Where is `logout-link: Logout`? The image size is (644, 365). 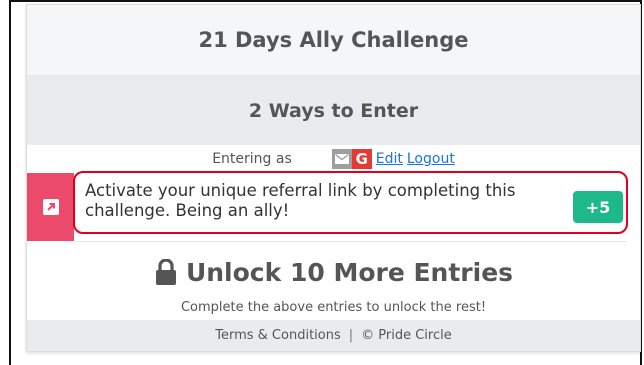 logout-link: Logout is located at coordinates (431, 159).